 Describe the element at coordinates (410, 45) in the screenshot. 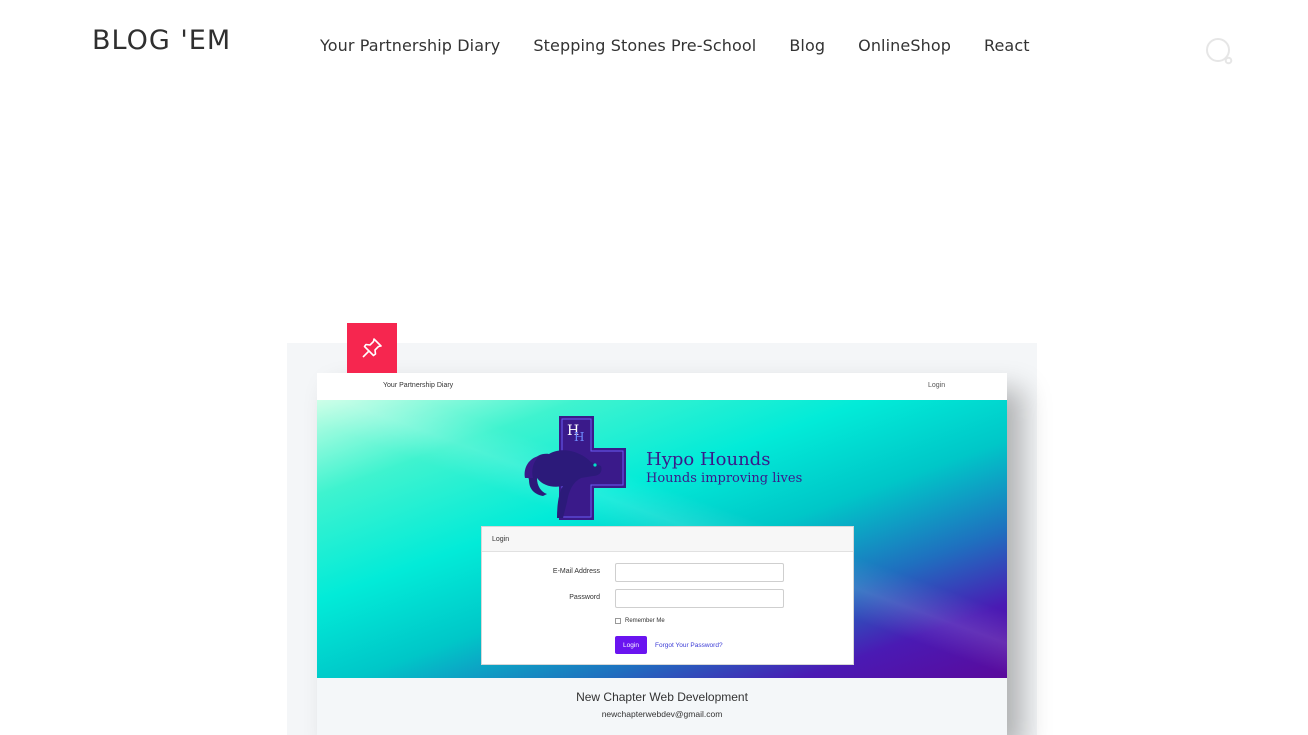

I see `nav-item-partnership-diary: Your Partnership Diary` at that location.